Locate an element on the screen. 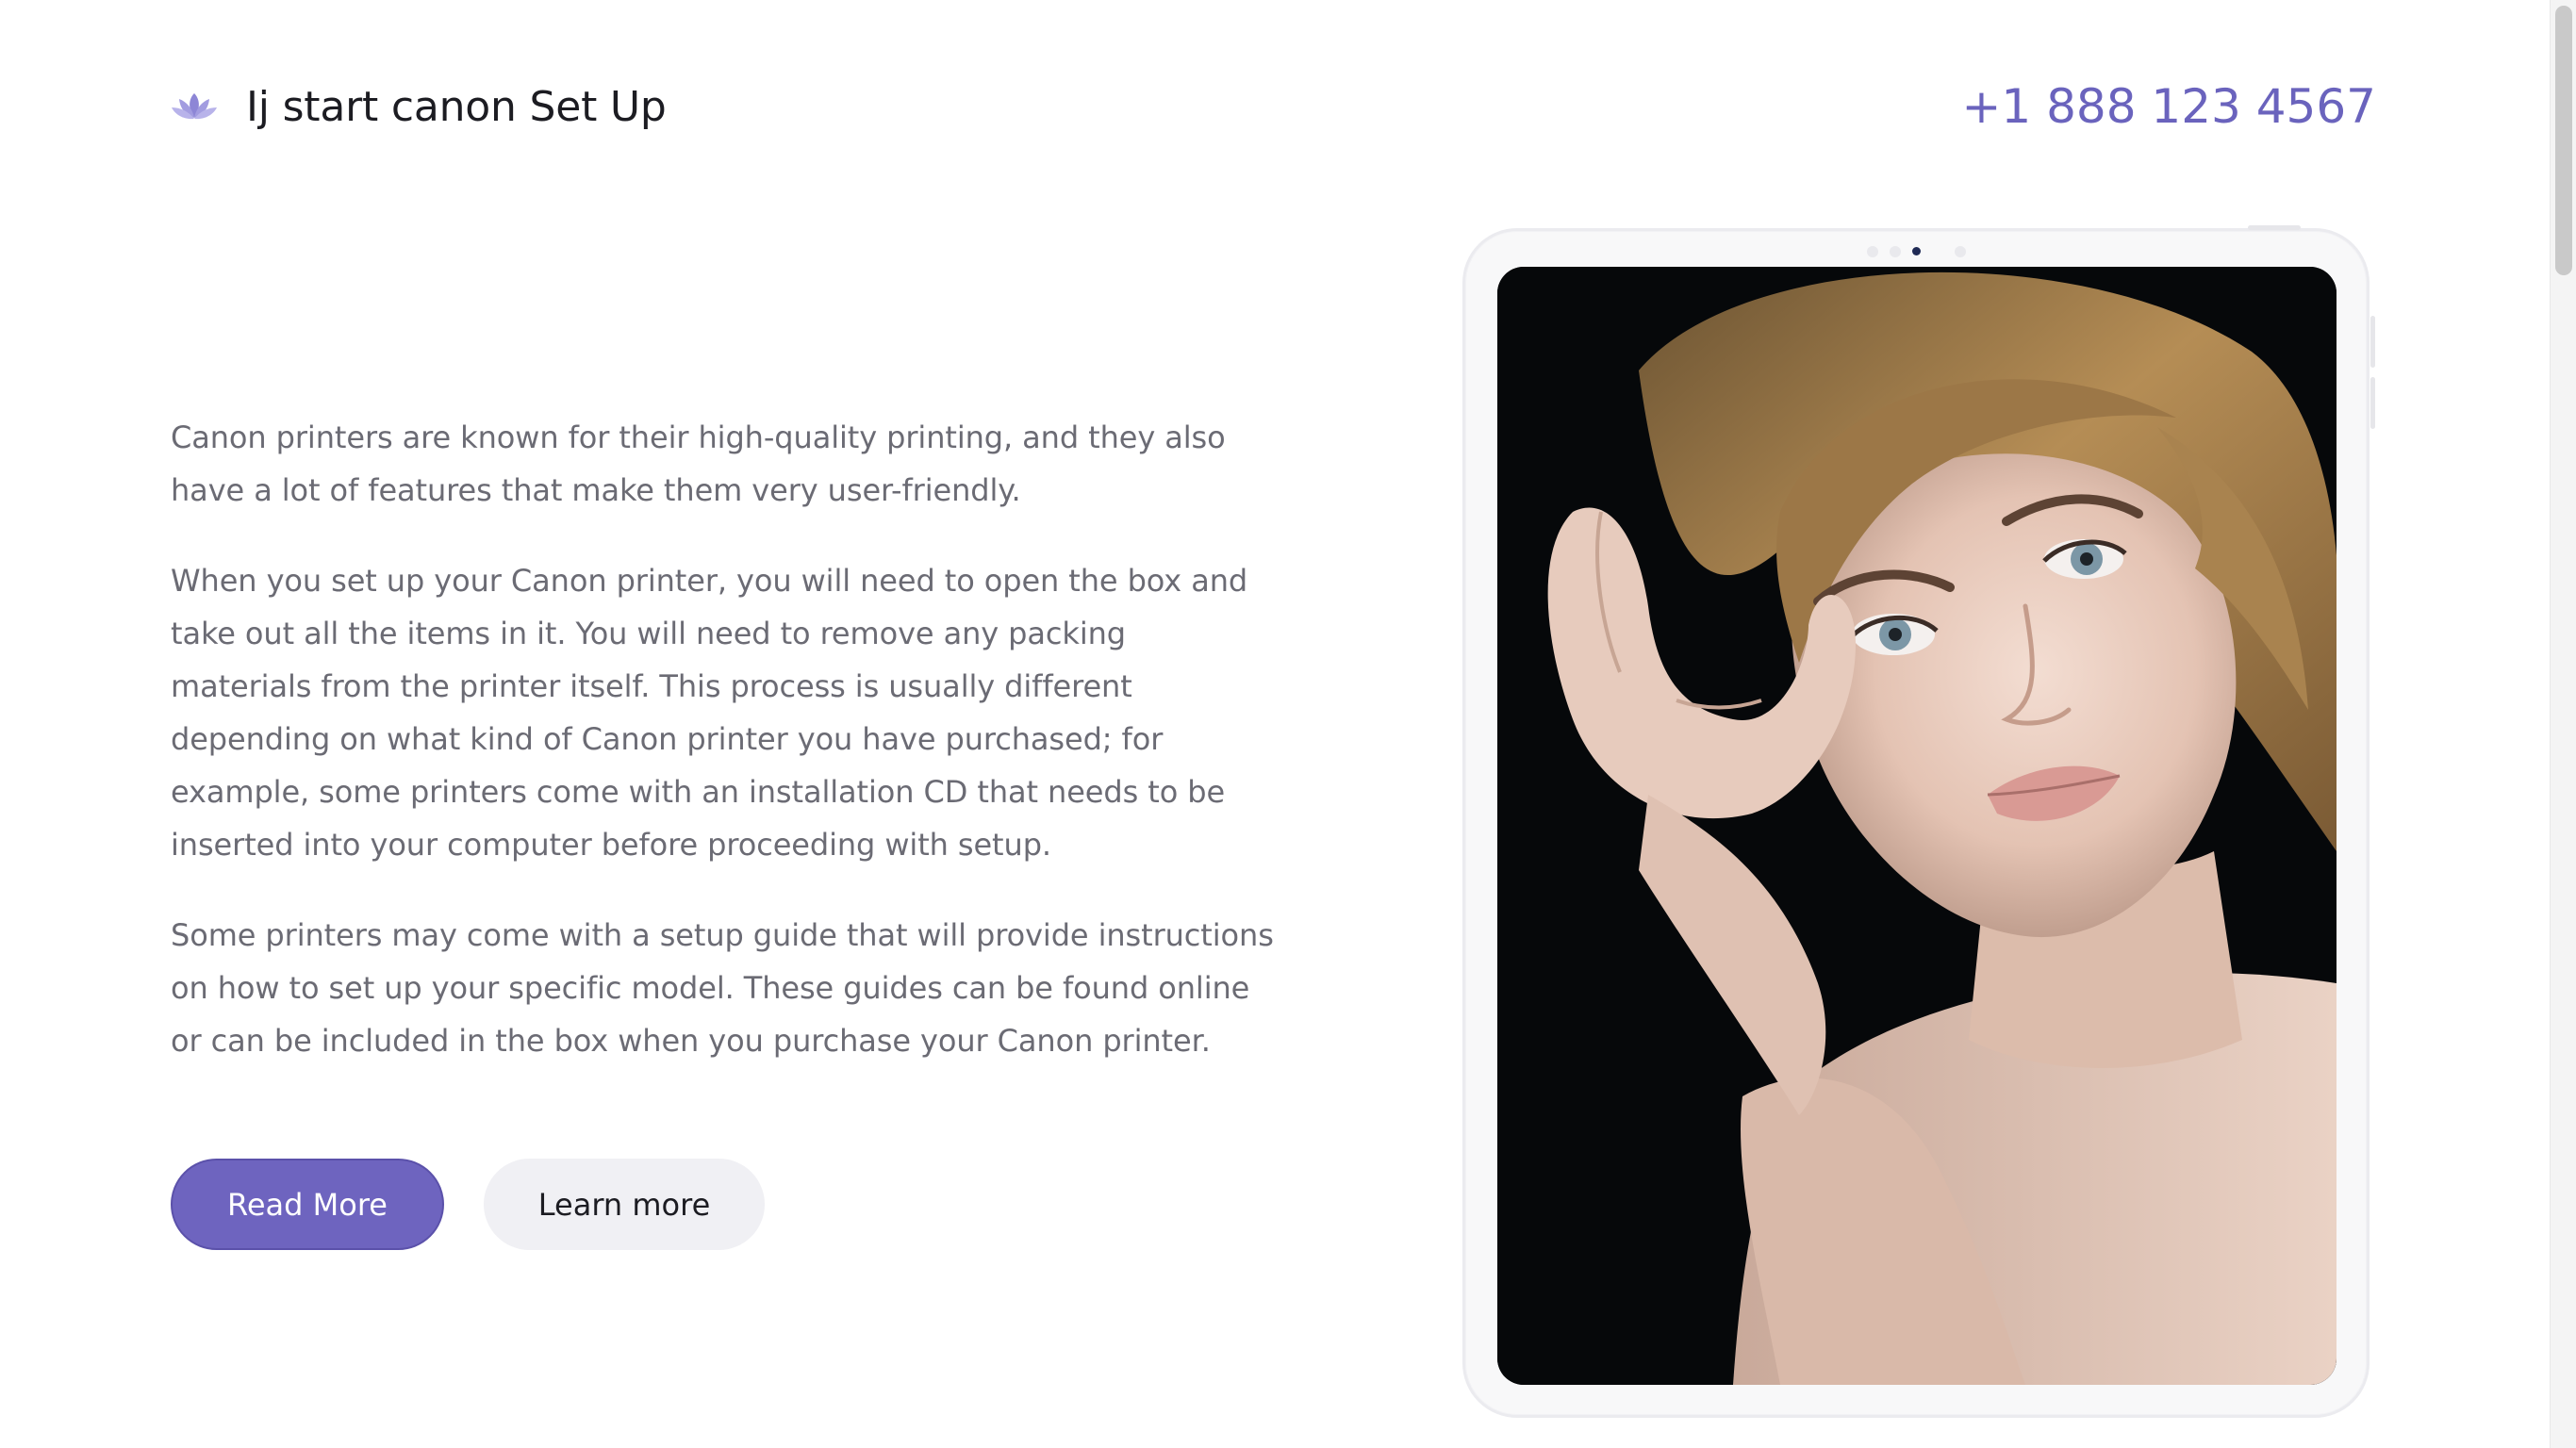 The width and height of the screenshot is (2576, 1448). site-header: Ij start canon Set Up +1 888 123 4567 is located at coordinates (1273, 107).